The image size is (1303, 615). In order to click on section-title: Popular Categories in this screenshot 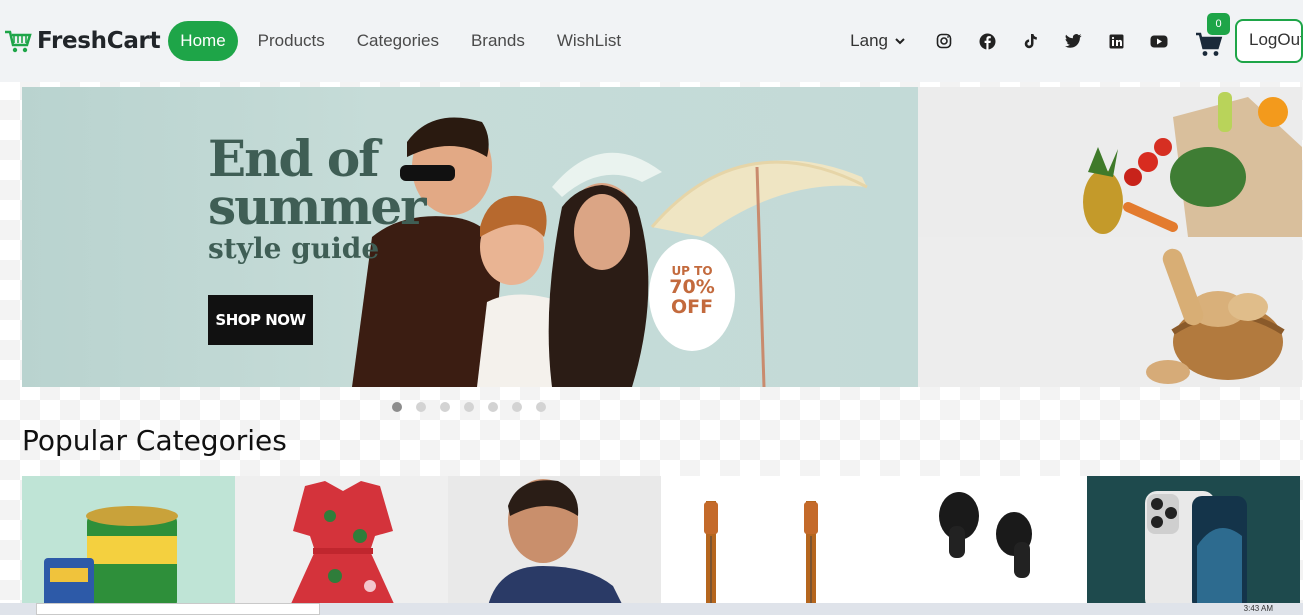, I will do `click(154, 440)`.